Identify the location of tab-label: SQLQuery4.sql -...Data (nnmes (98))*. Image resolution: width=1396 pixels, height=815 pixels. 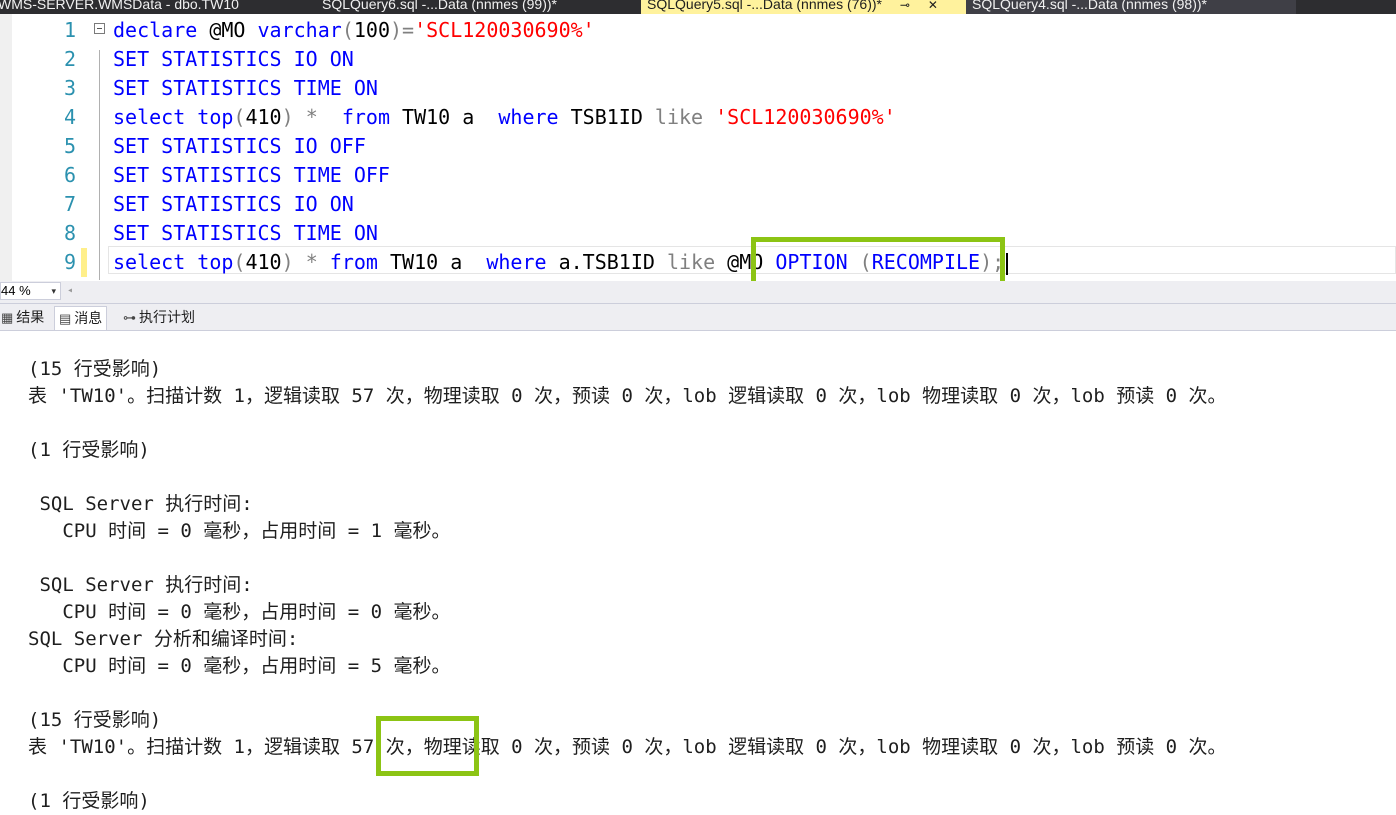
(1089, 6).